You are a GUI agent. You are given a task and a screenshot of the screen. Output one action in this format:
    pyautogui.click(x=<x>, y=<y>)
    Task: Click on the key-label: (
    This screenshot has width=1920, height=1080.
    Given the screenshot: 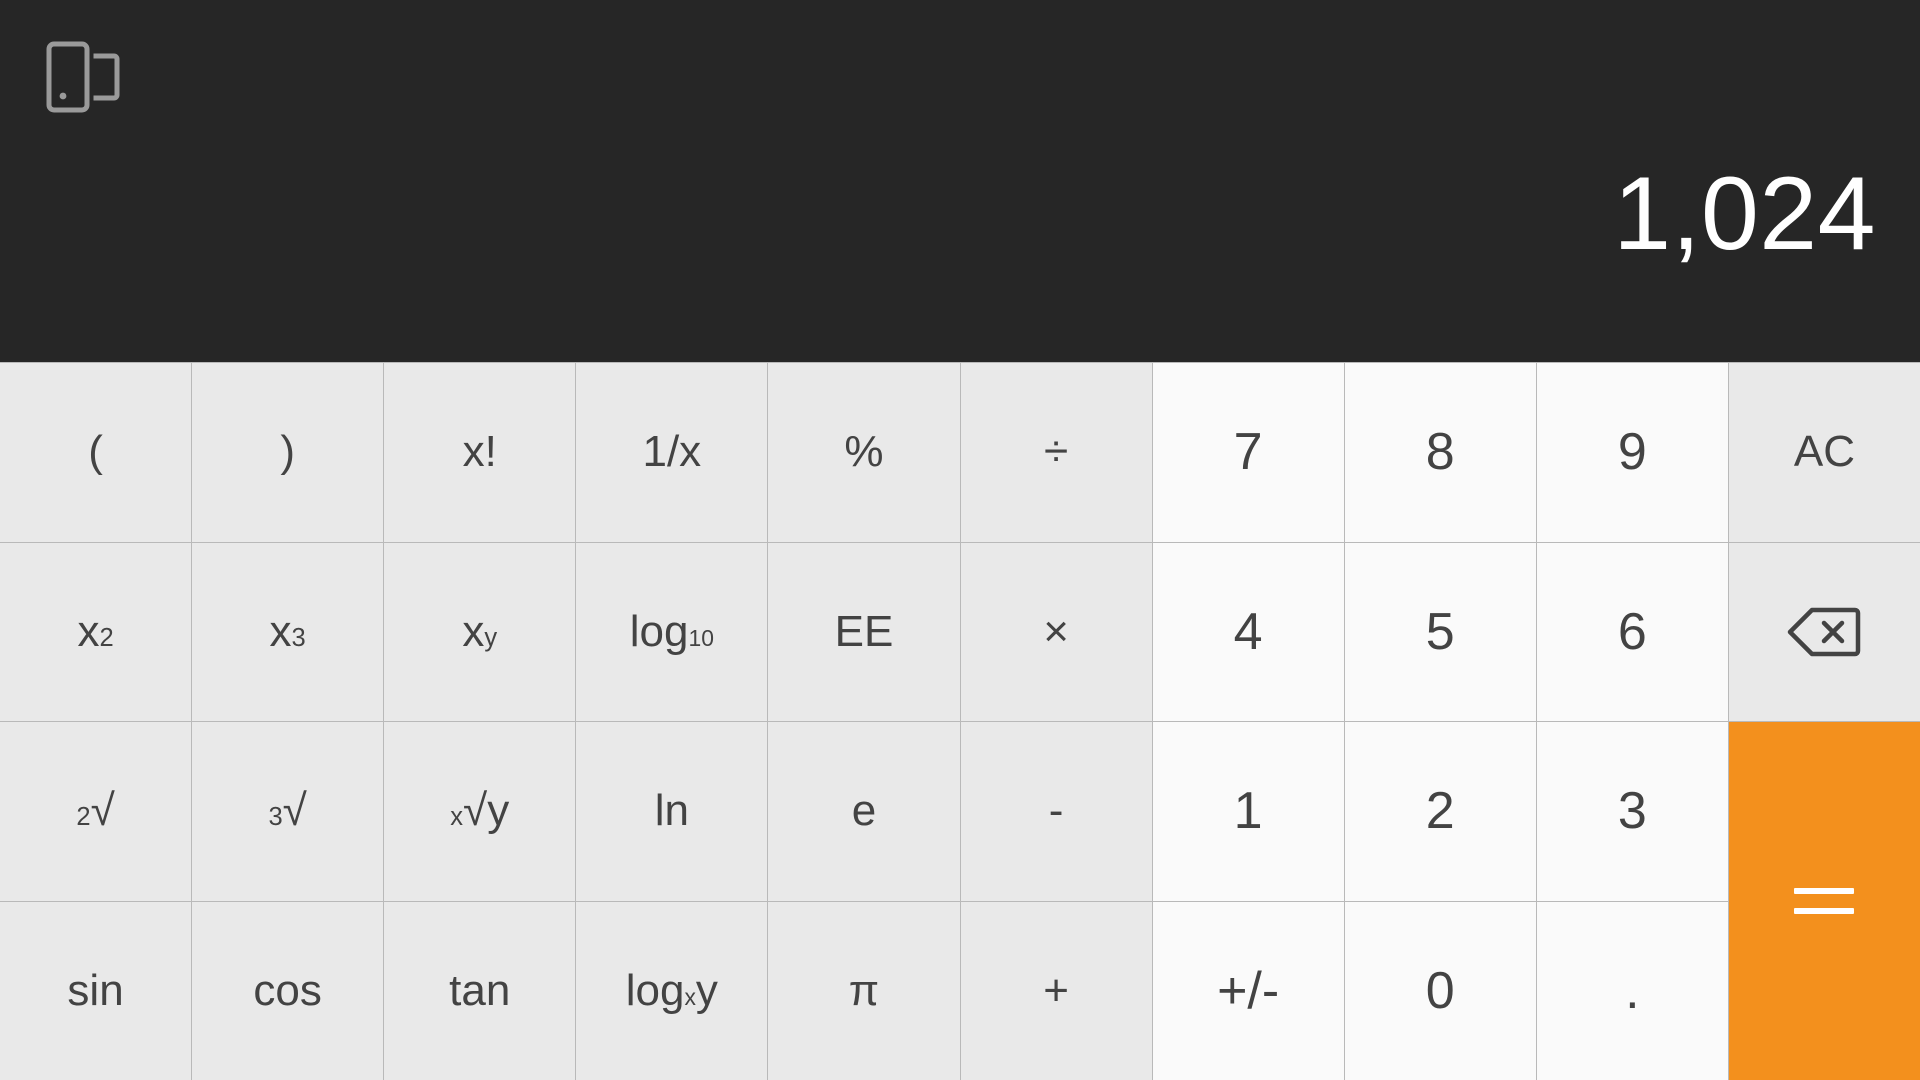 What is the action you would take?
    pyautogui.click(x=95, y=452)
    